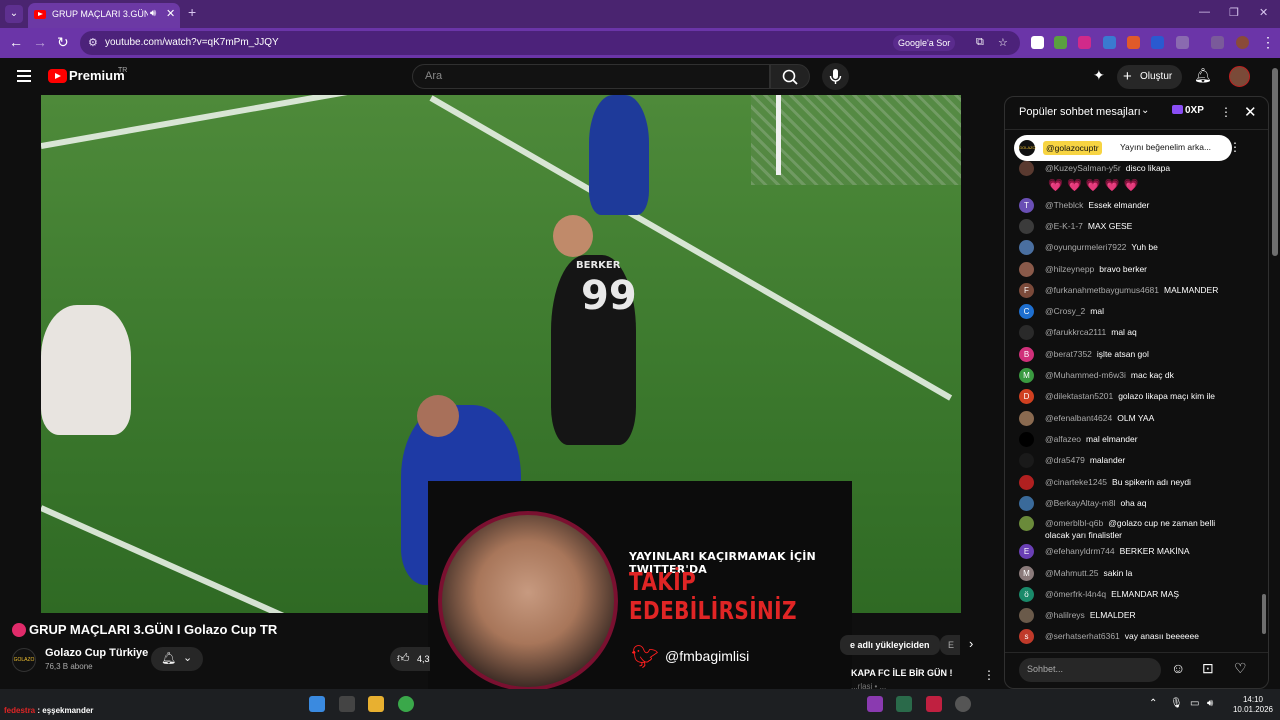  What do you see at coordinates (1204, 12) in the screenshot?
I see `minimize-icon: —` at bounding box center [1204, 12].